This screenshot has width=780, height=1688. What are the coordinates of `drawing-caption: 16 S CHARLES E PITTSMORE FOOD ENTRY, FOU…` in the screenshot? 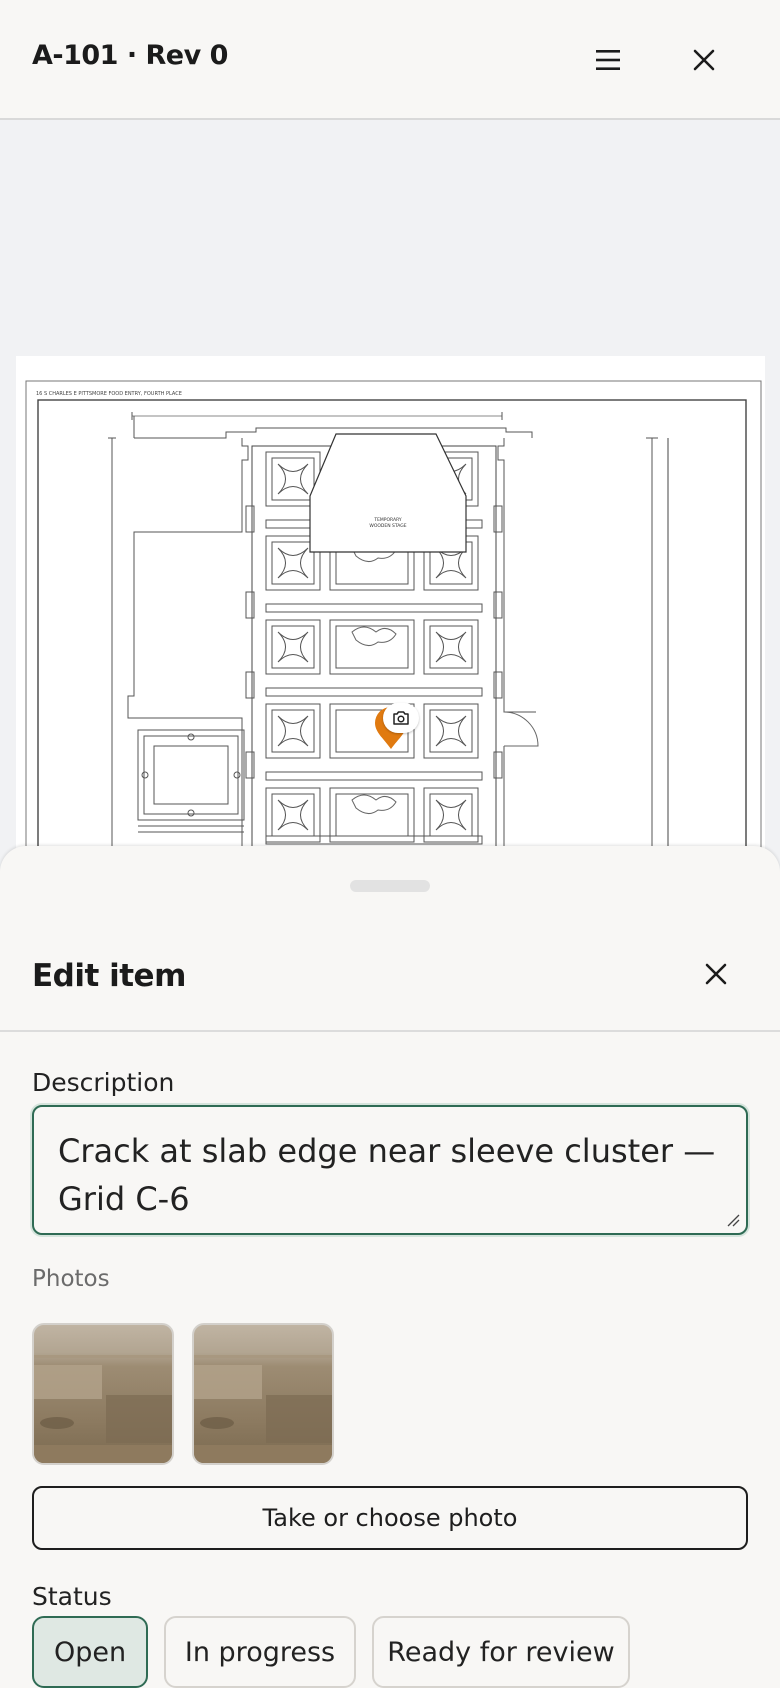 It's located at (109, 394).